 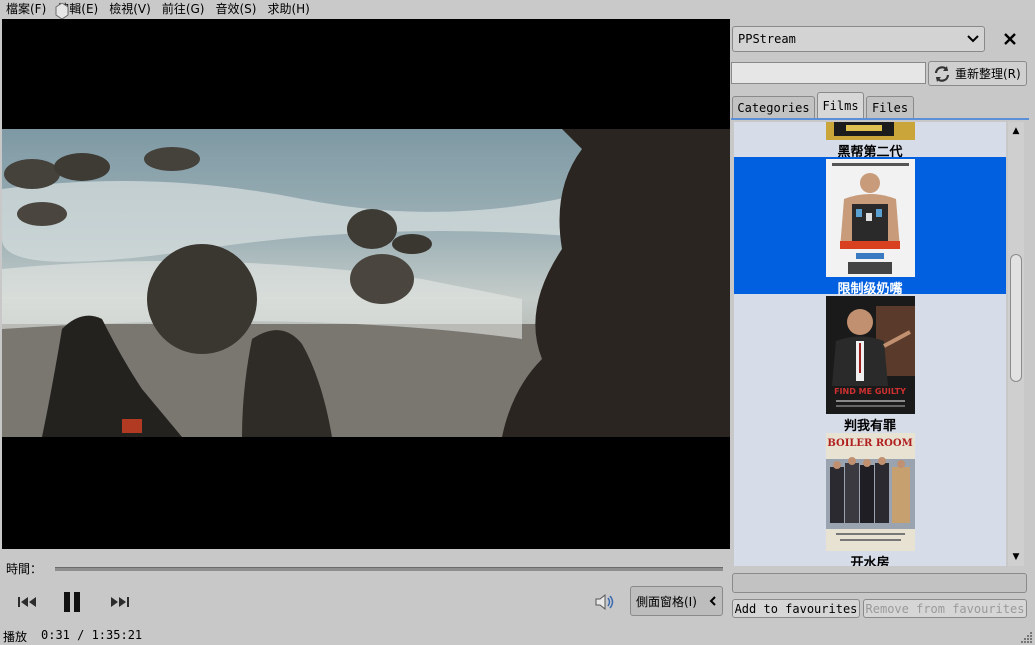 I want to click on chevron-left-icon, so click(x=712, y=601).